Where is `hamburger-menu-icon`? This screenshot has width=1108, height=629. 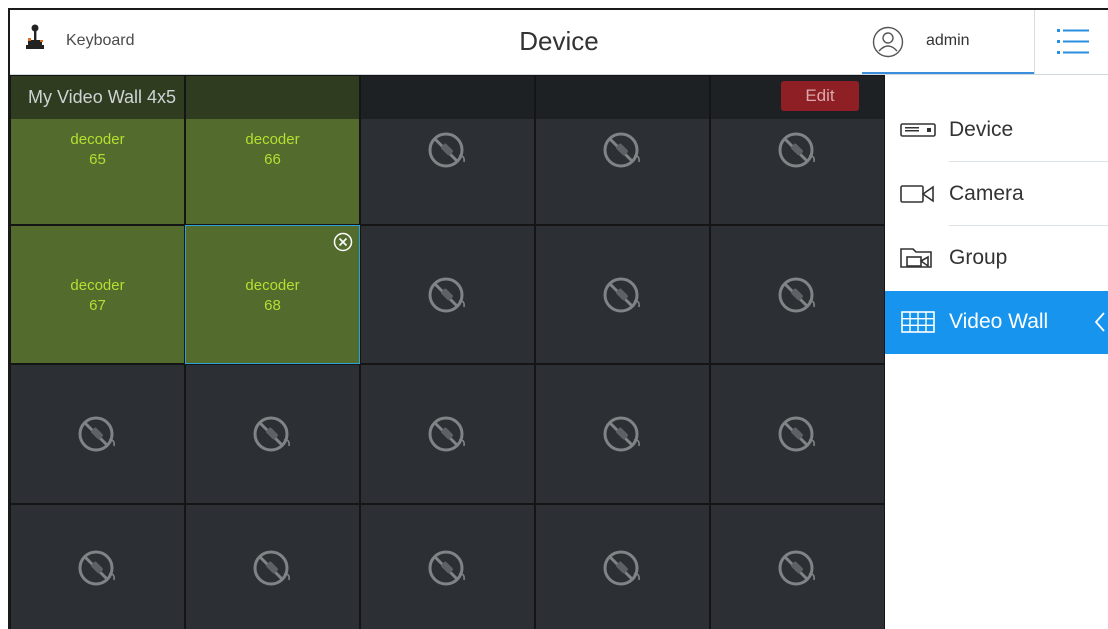
hamburger-menu-icon is located at coordinates (1073, 41).